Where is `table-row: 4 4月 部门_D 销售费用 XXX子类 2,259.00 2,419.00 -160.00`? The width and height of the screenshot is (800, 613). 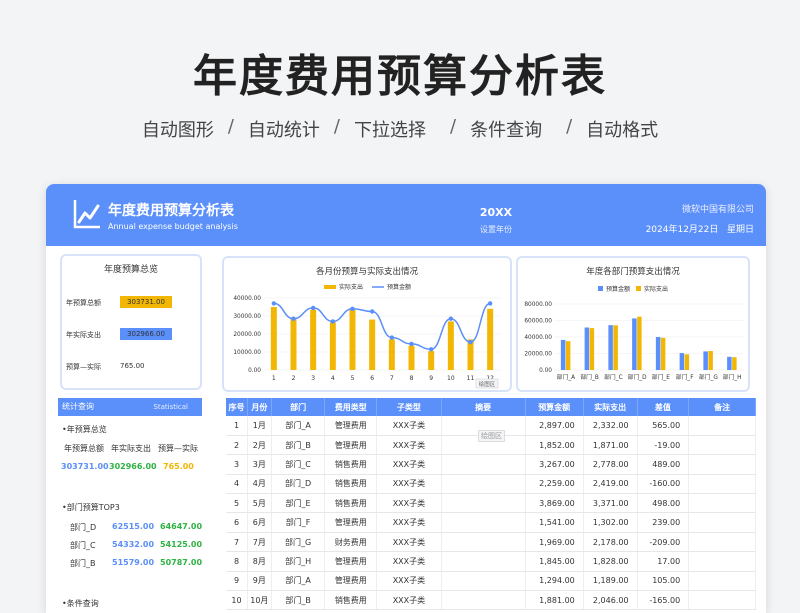 table-row: 4 4月 部门_D 销售费用 XXX子类 2,259.00 2,419.00 -160.00 is located at coordinates (491, 484).